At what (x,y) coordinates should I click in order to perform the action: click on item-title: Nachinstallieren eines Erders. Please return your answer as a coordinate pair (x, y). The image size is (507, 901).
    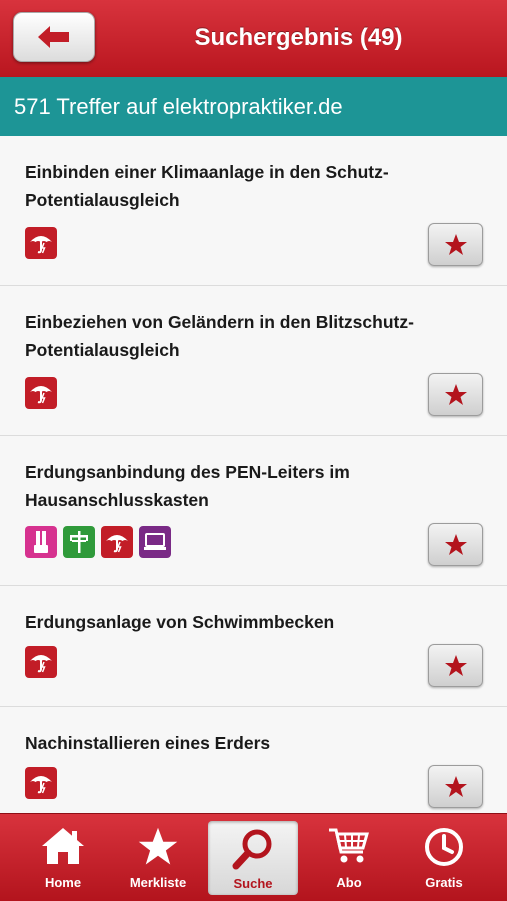
    Looking at the image, I should click on (148, 743).